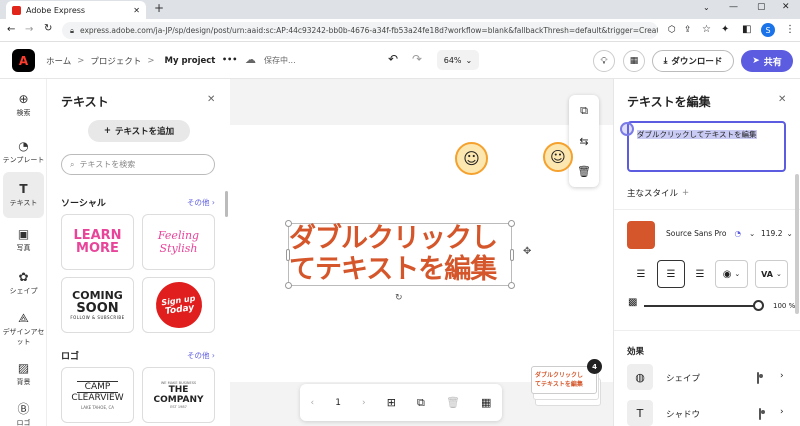 Image resolution: width=800 pixels, height=426 pixels. I want to click on new-tab-button: +, so click(159, 8).